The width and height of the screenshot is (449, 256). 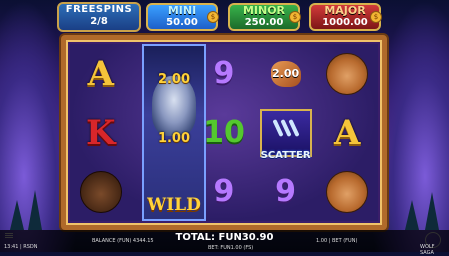 What do you see at coordinates (174, 138) in the screenshot?
I see `wild-multiplier: 1.00` at bounding box center [174, 138].